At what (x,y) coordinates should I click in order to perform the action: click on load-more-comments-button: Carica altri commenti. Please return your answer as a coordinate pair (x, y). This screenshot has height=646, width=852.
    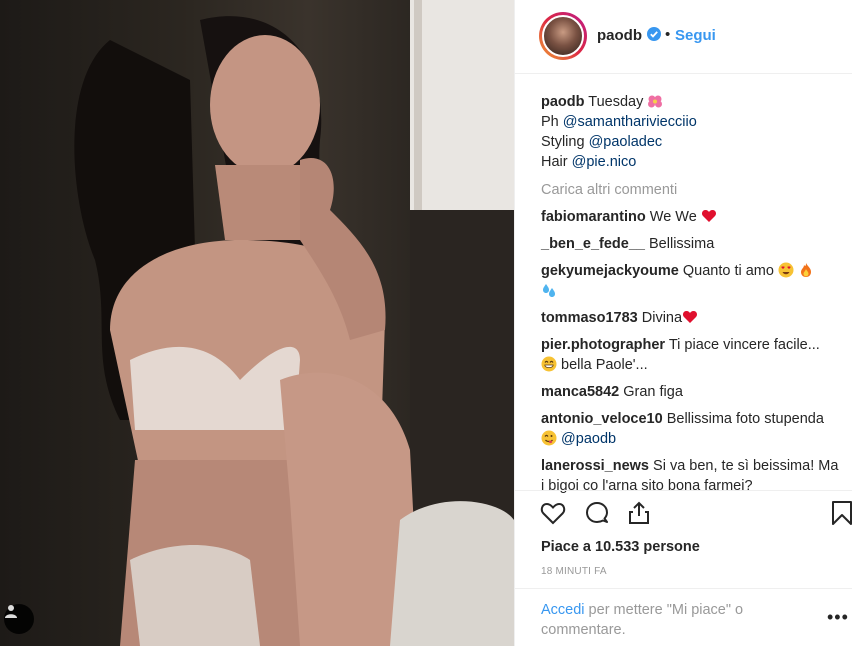
    Looking at the image, I should click on (691, 190).